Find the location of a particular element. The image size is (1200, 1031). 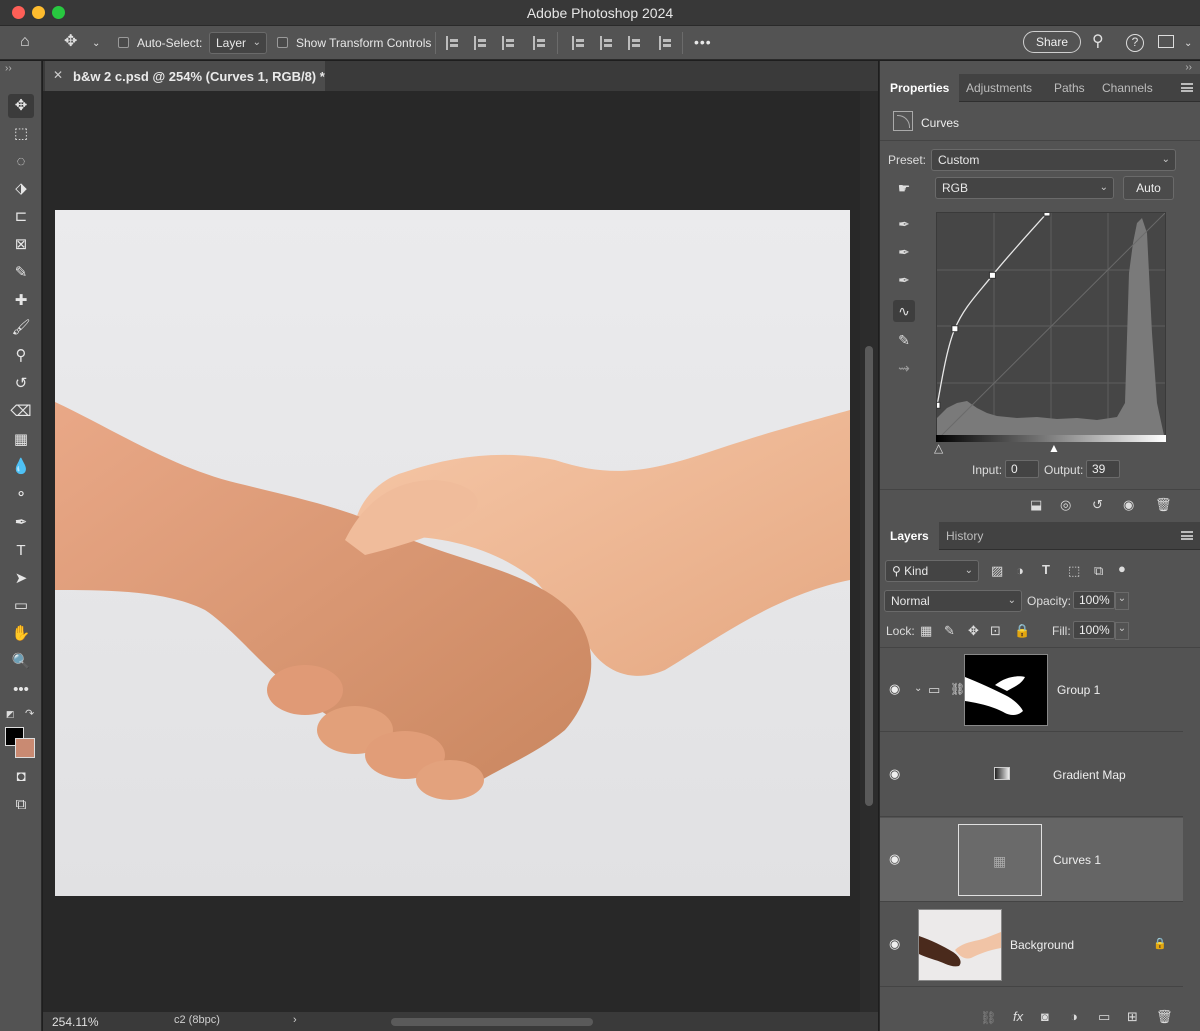

curve-edit-points-icon: ∿ is located at coordinates (904, 311).